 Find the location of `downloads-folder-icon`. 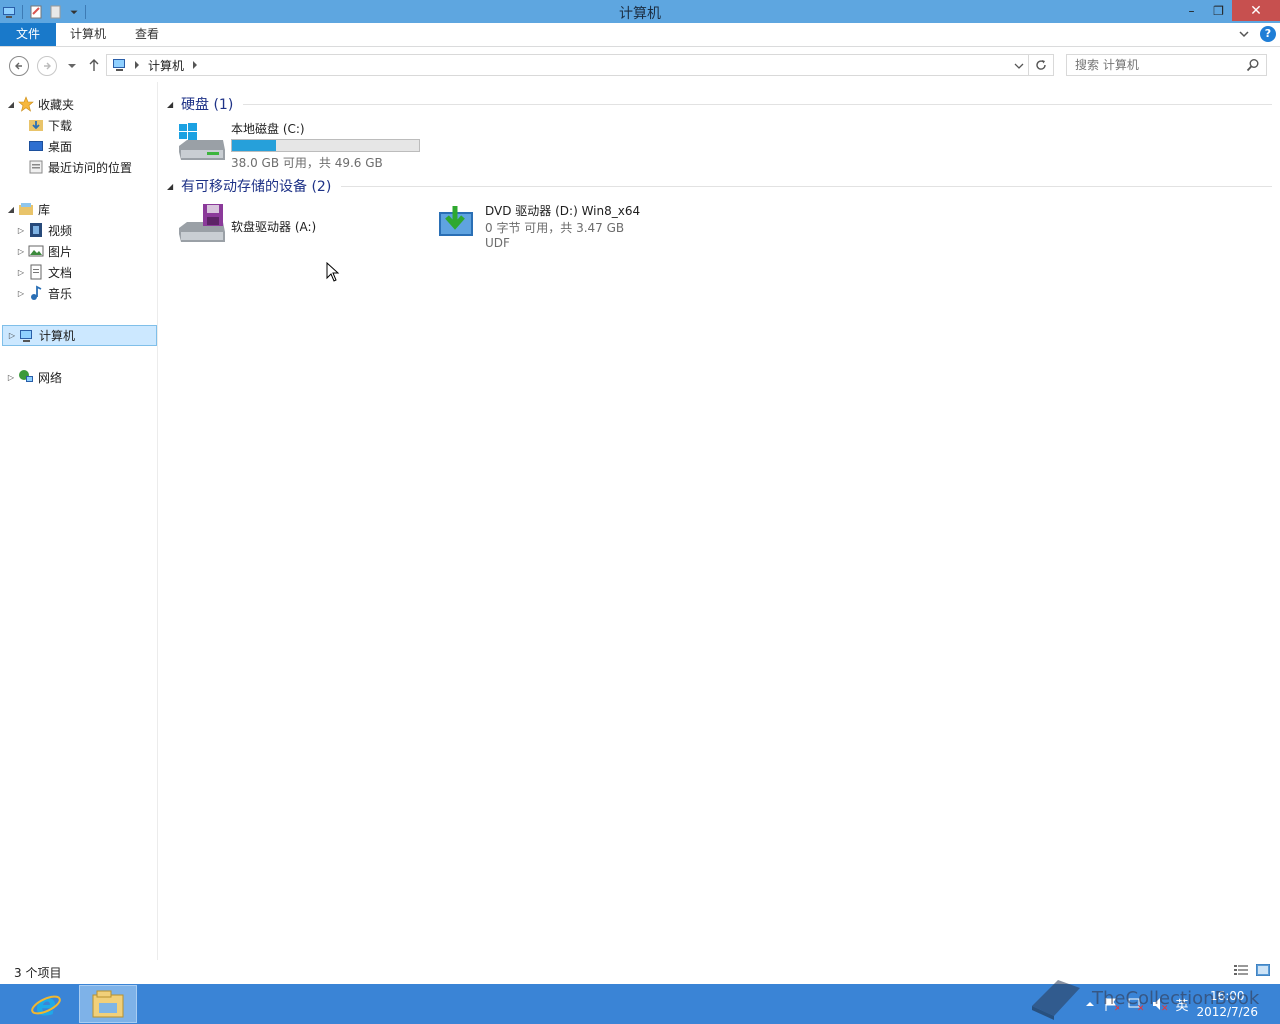

downloads-folder-icon is located at coordinates (36, 125).